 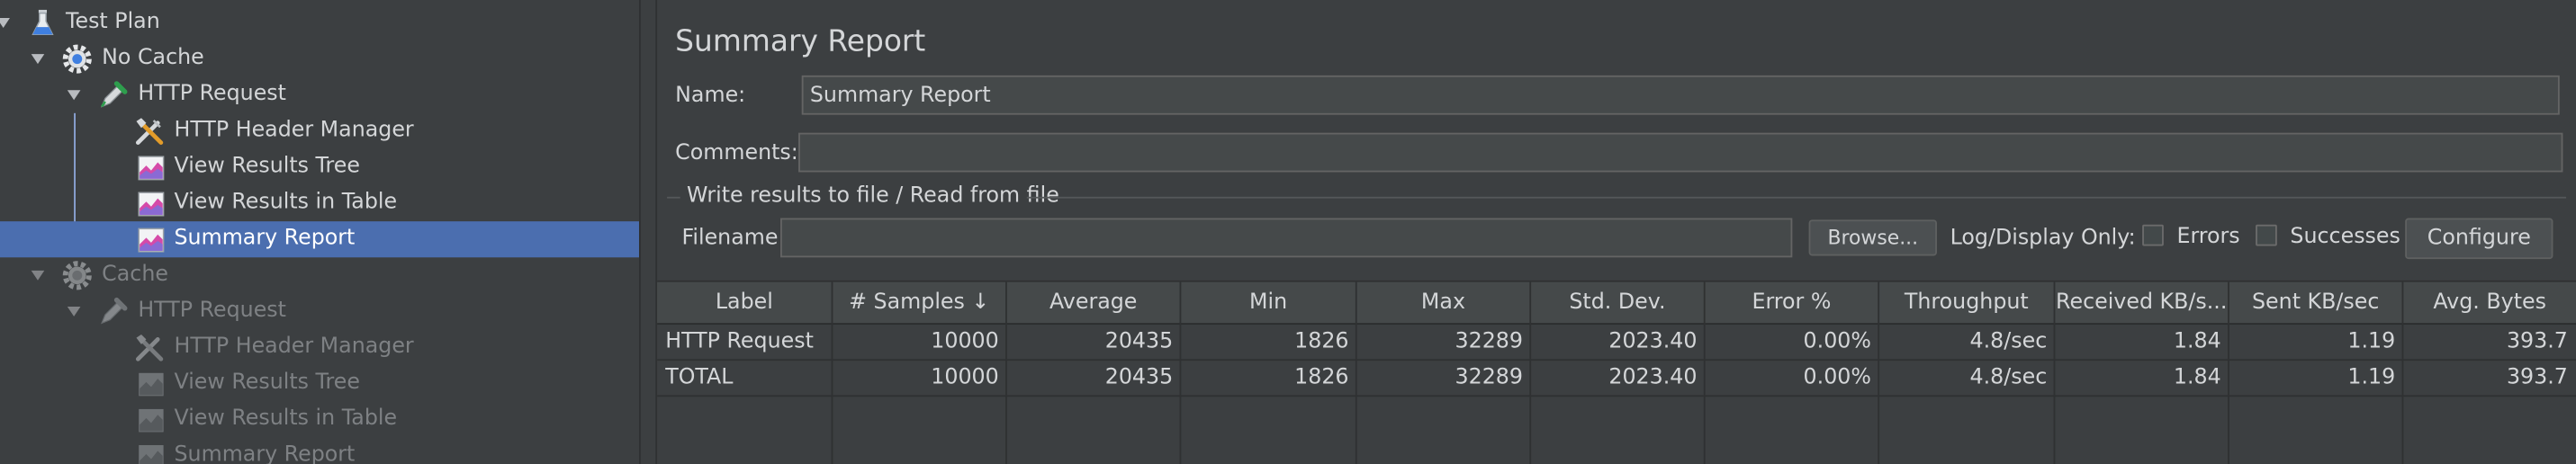 I want to click on tree-item-summary-report-disabled: Summary Report, so click(x=319, y=451).